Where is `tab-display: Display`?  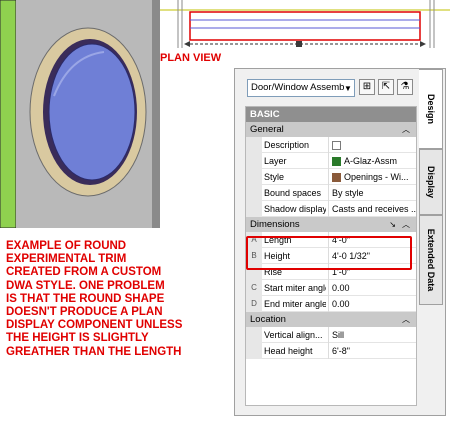 tab-display: Display is located at coordinates (431, 182).